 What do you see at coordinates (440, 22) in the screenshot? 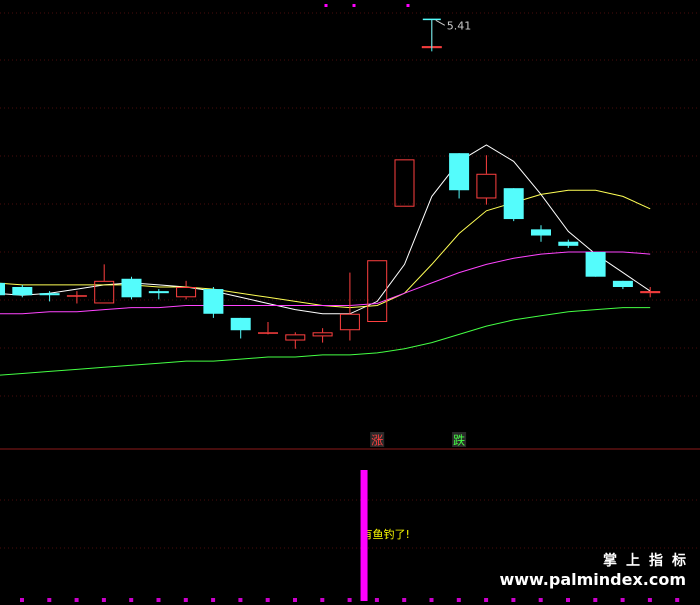
I see `high-pointer` at bounding box center [440, 22].